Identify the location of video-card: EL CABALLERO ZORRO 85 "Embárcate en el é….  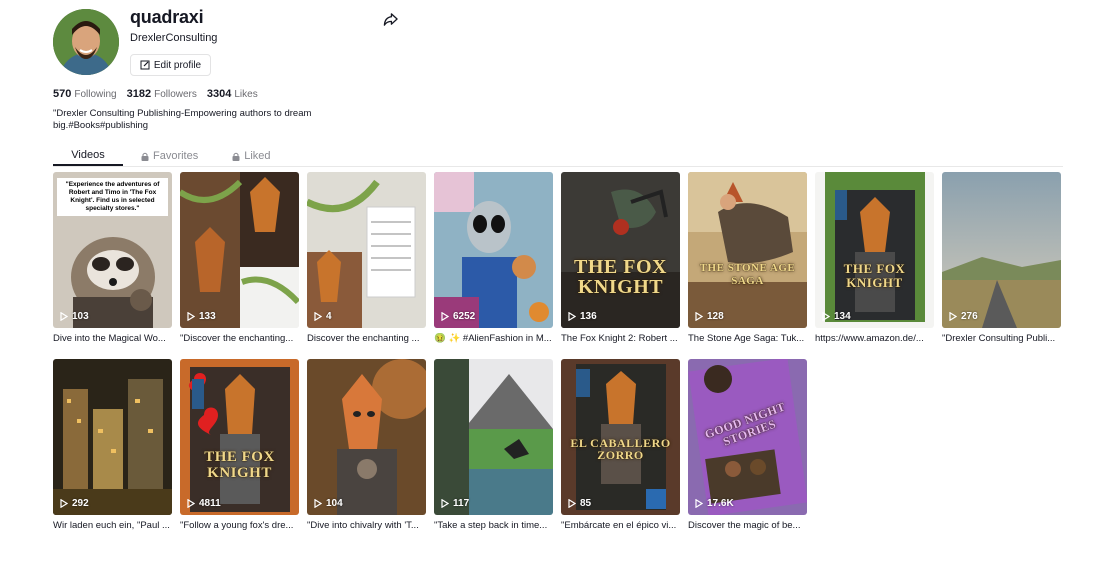
(620, 445).